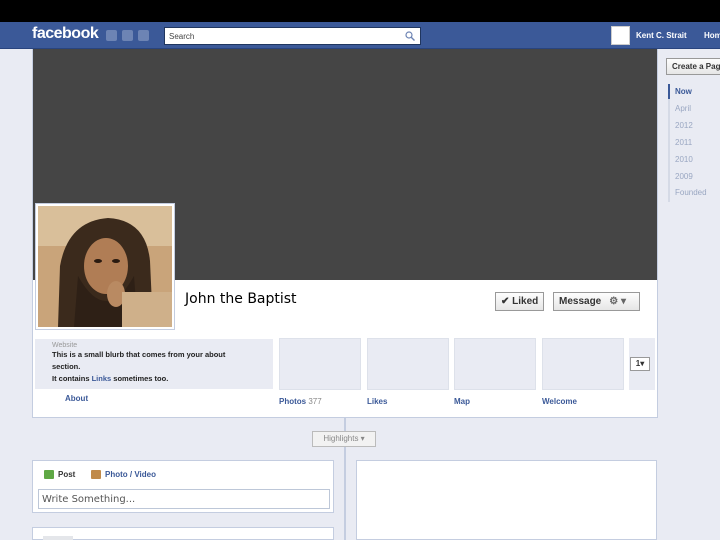  I want to click on search-icon, so click(410, 36).